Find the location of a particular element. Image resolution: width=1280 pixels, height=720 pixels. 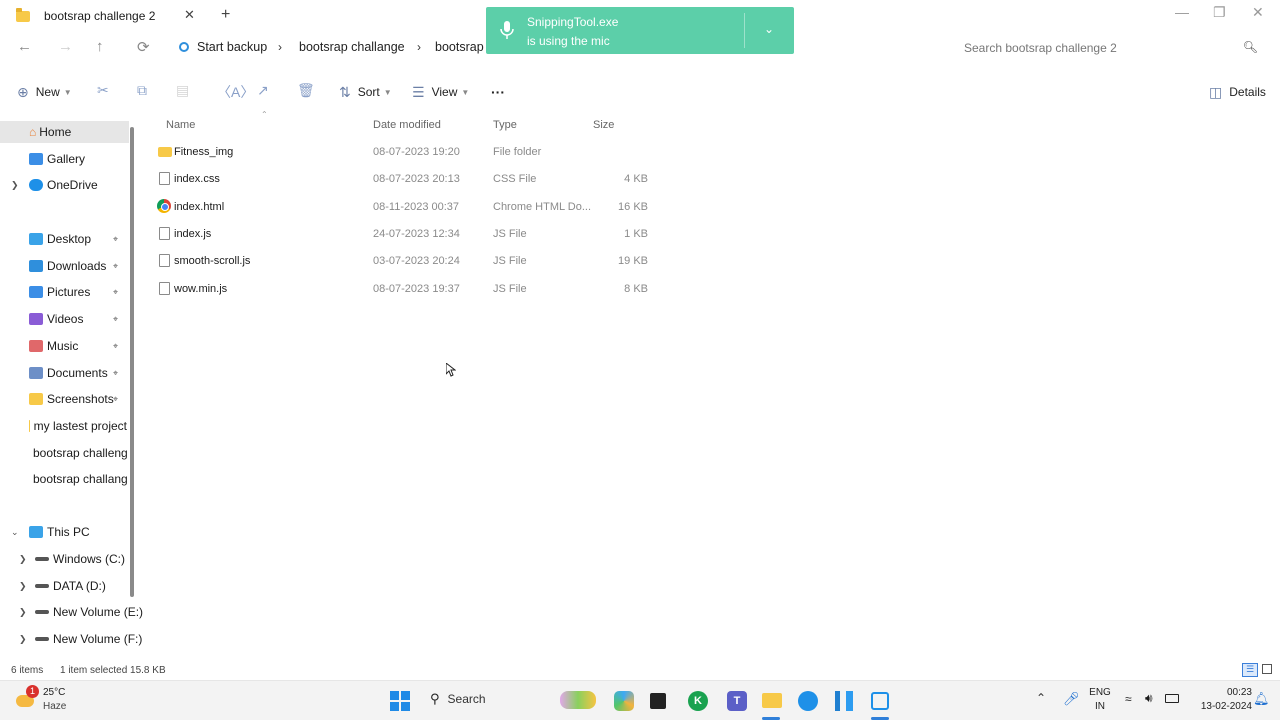

paste-icon: ▤ is located at coordinates (182, 90).